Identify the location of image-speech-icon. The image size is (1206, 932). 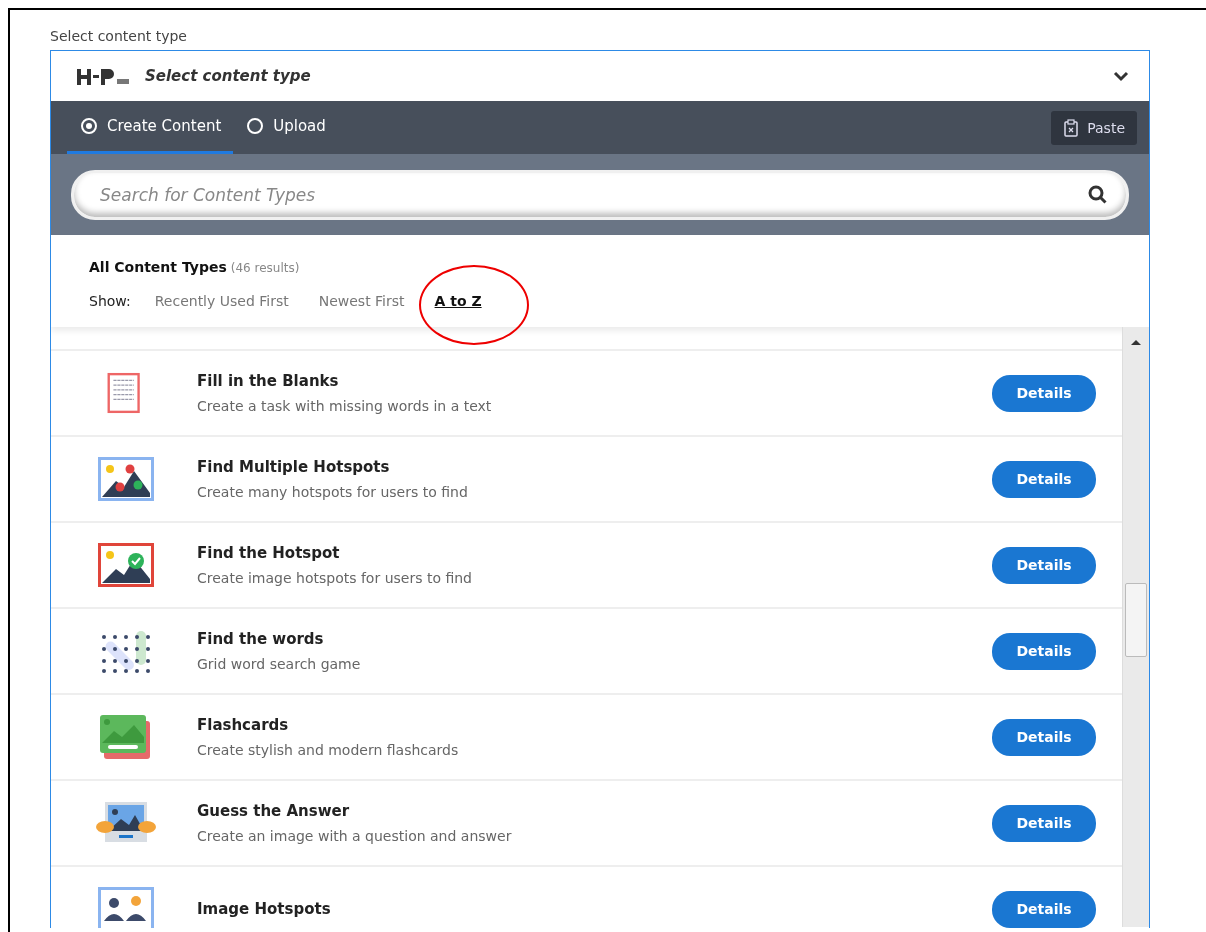
(126, 823).